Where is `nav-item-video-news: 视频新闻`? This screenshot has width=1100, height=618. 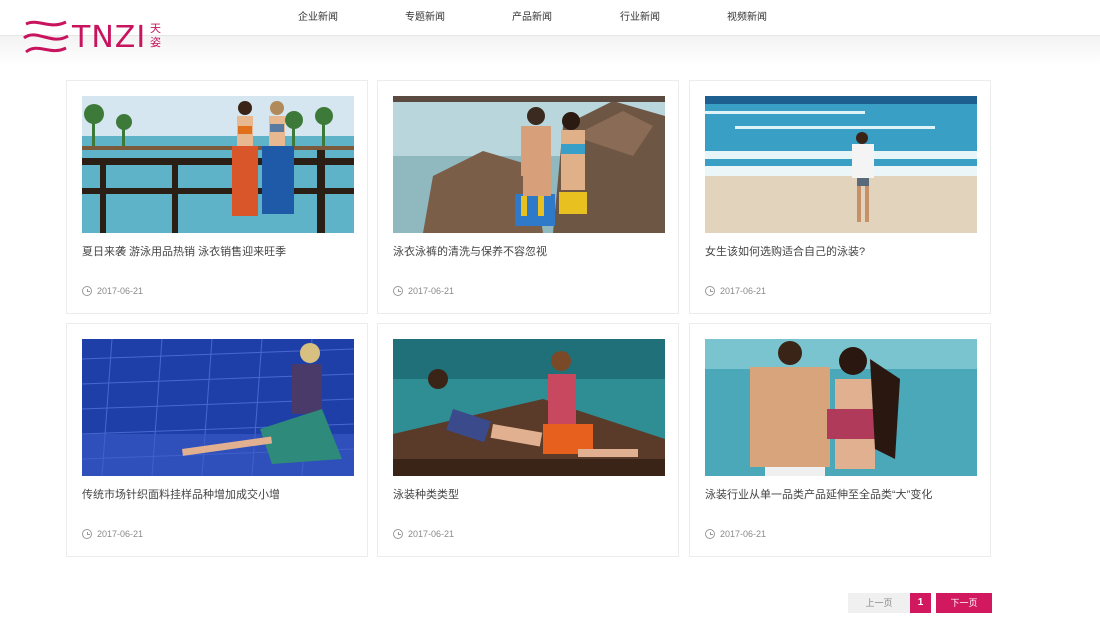
nav-item-video-news: 视频新闻 is located at coordinates (747, 15).